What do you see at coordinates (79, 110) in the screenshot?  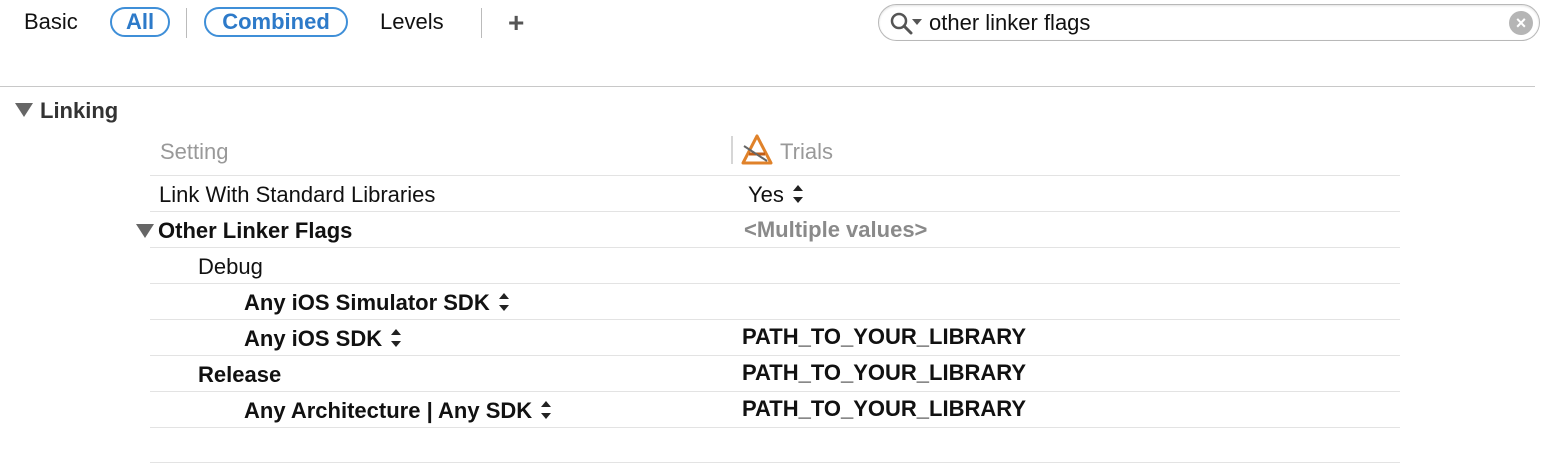 I see `section-title-linking: Linking` at bounding box center [79, 110].